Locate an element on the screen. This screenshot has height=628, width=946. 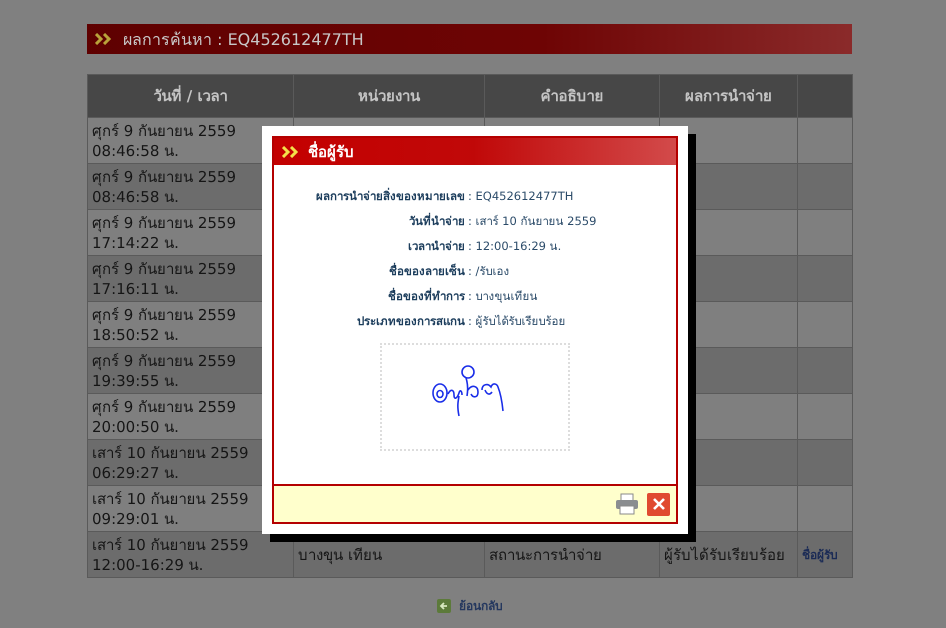
page-title: ผลการค้นหา : EQ452612477TH is located at coordinates (243, 39).